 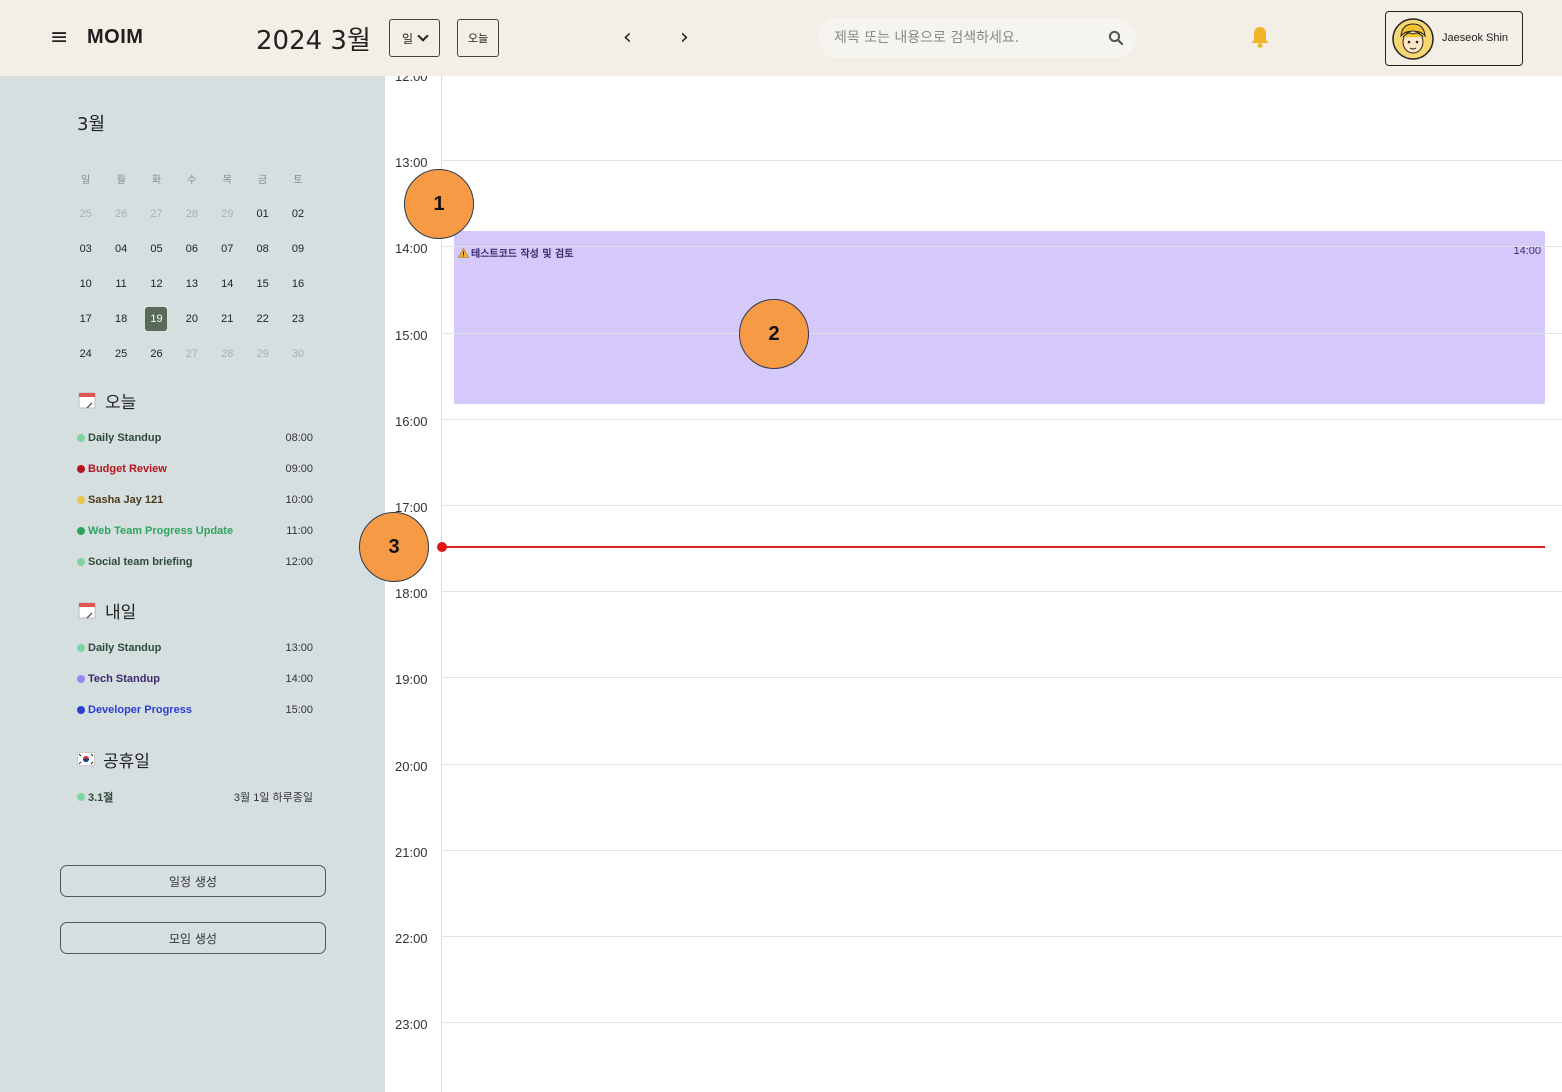 I want to click on day-cell: 02, so click(x=297, y=214).